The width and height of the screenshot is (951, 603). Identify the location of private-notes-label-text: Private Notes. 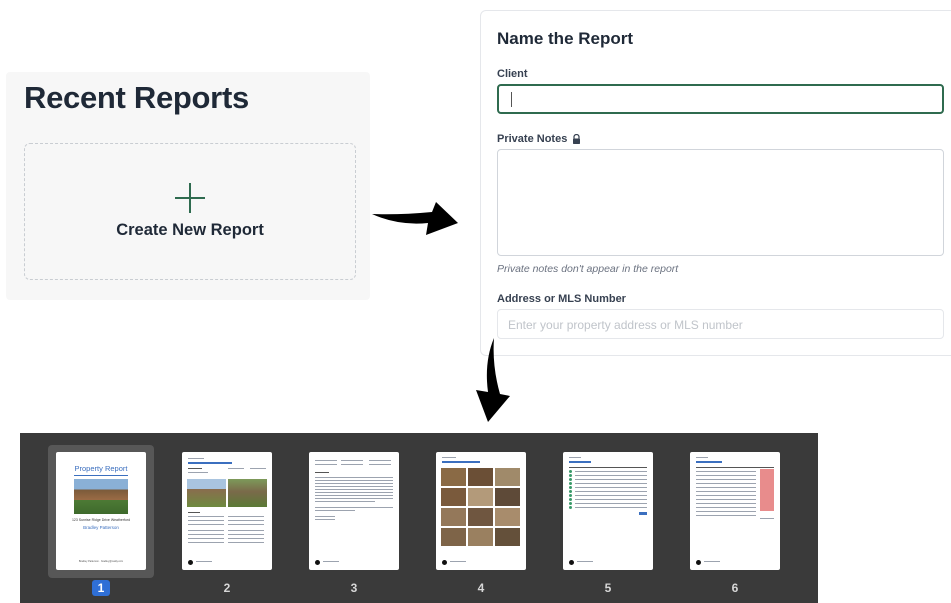
(532, 139).